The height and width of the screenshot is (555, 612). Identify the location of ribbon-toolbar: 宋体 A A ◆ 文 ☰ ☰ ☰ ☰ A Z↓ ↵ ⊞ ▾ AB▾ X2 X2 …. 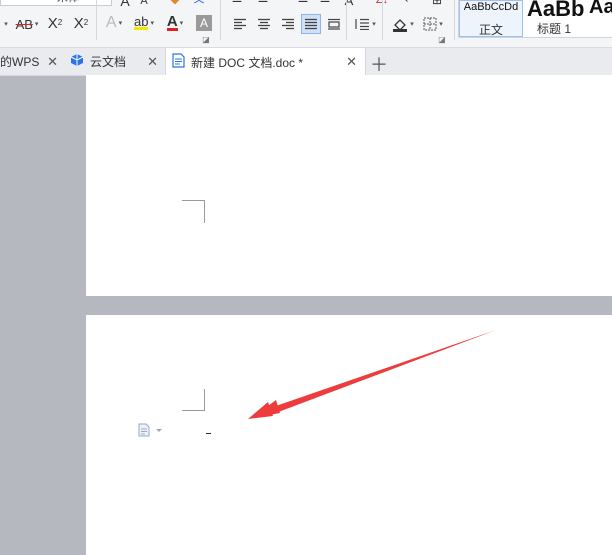
(306, 24).